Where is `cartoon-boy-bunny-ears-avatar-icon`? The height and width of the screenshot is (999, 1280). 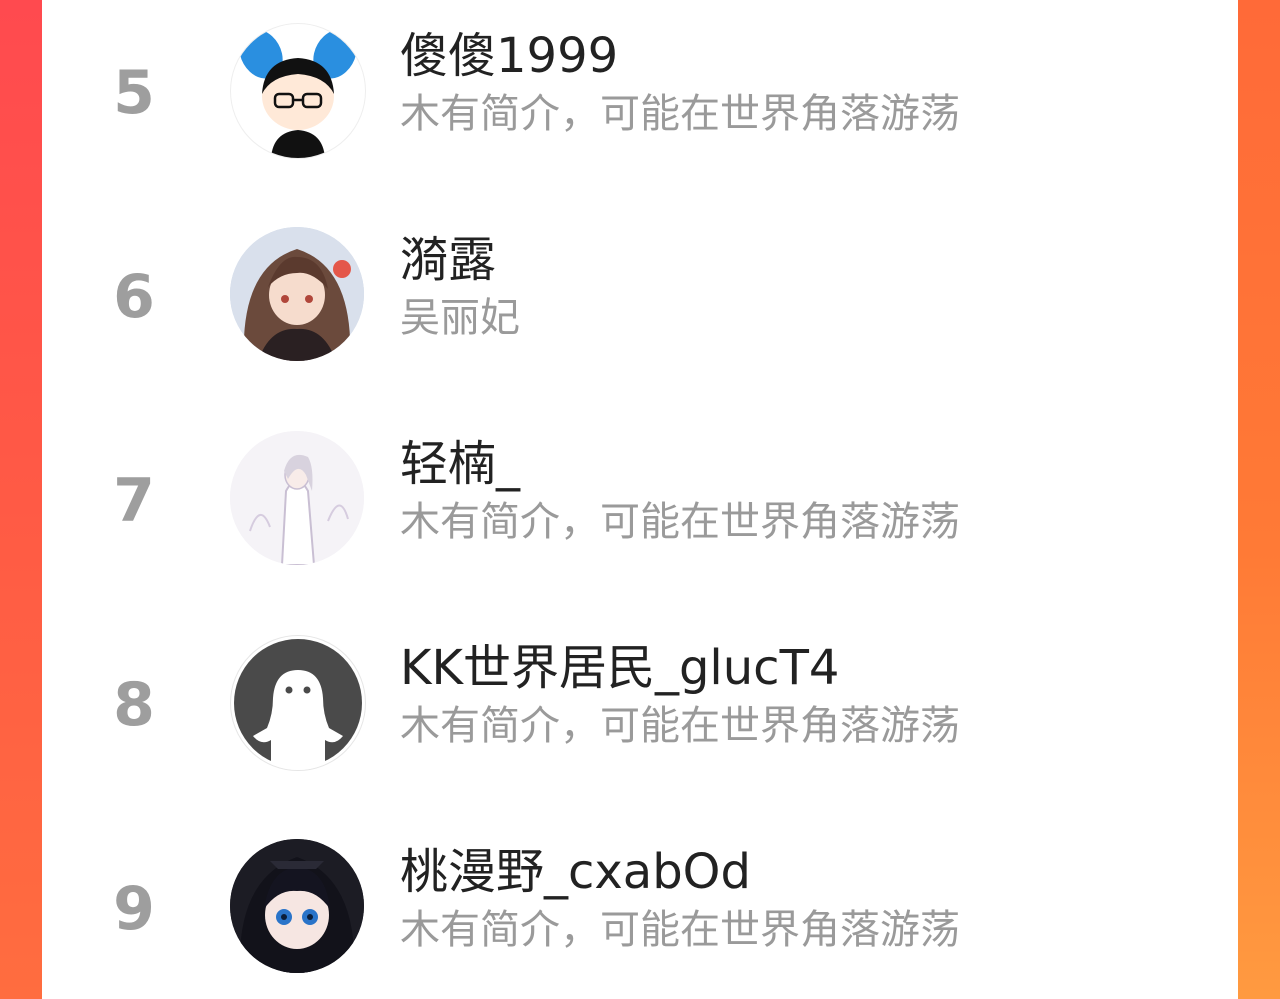
cartoon-boy-bunny-ears-avatar-icon is located at coordinates (298, 93).